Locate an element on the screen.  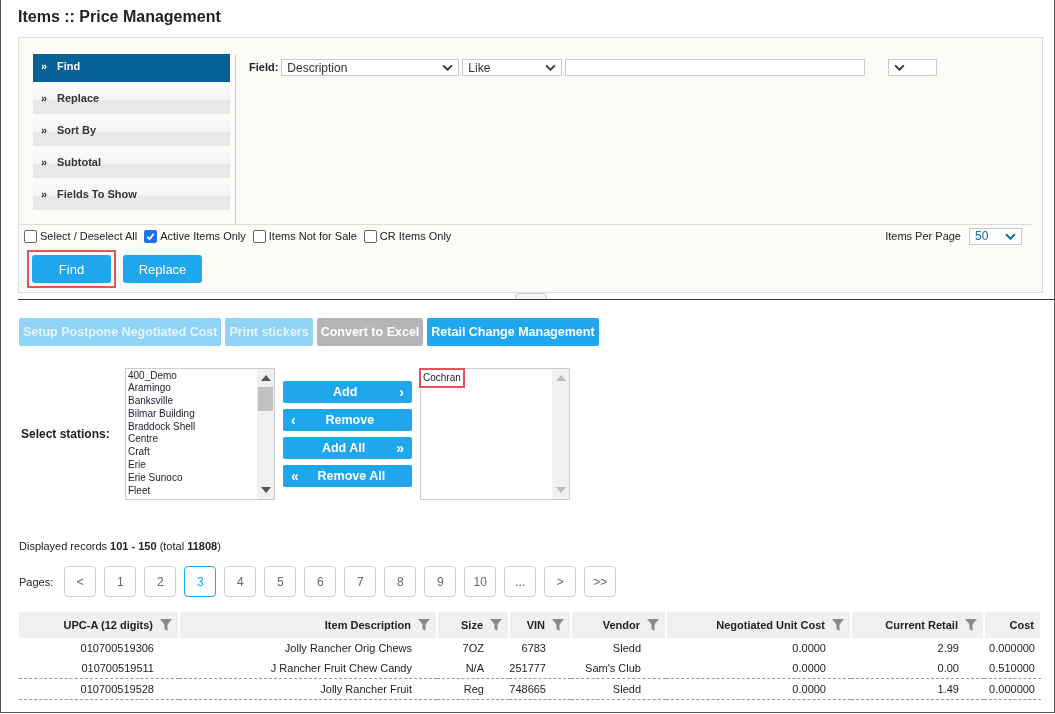
table-cell: 010700519528 is located at coordinates (99, 689).